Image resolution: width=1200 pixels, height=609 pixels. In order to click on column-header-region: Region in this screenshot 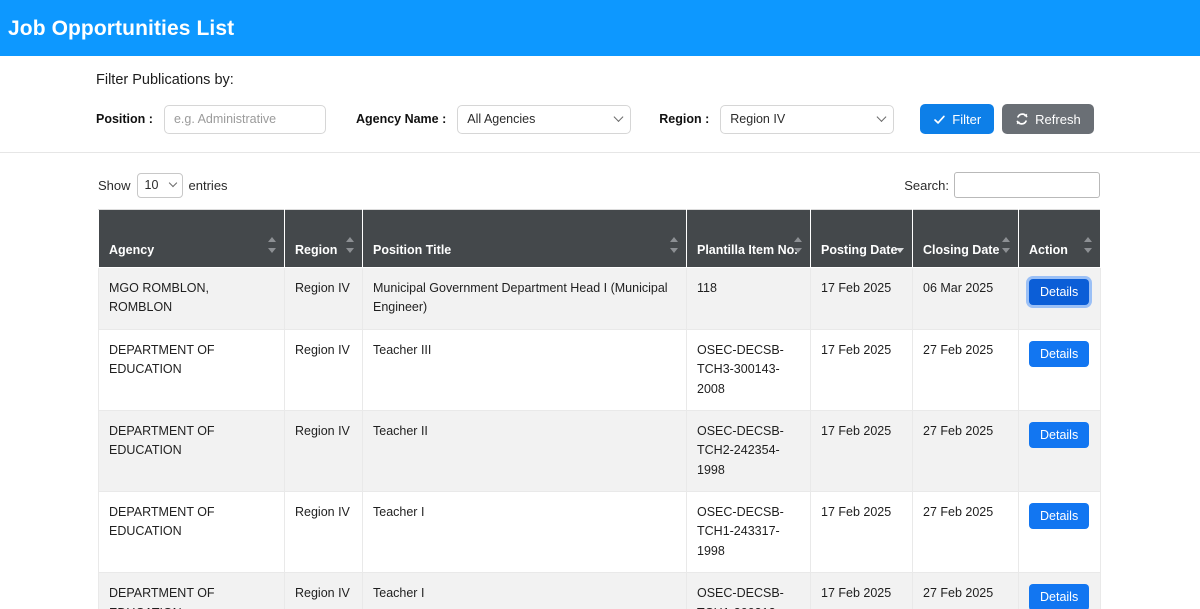, I will do `click(323, 238)`.